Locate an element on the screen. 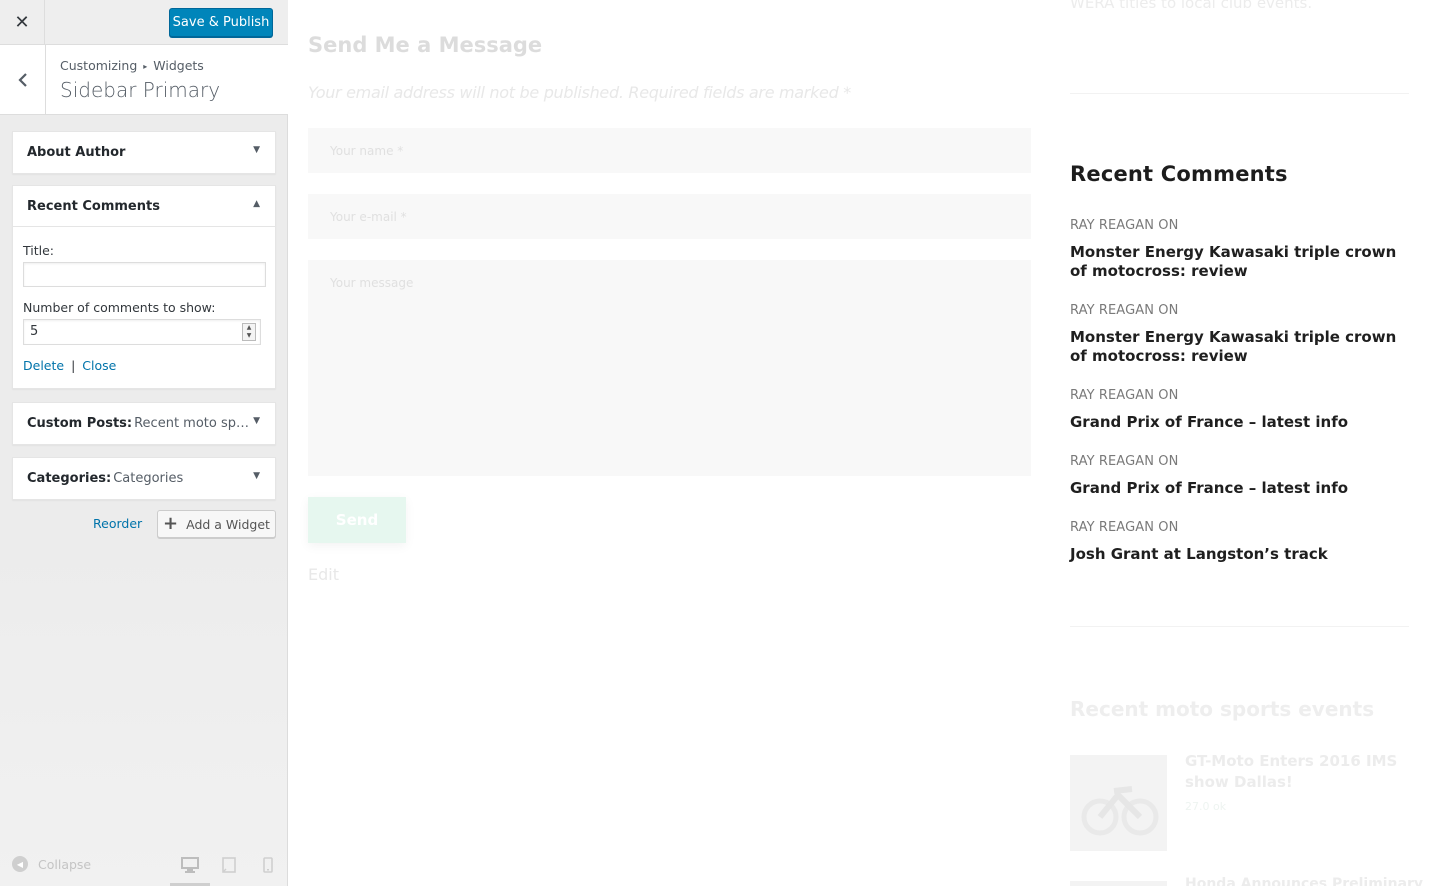 This screenshot has height=886, width=1433. widget-categories-header: Categories: Categories ▼ is located at coordinates (144, 478).